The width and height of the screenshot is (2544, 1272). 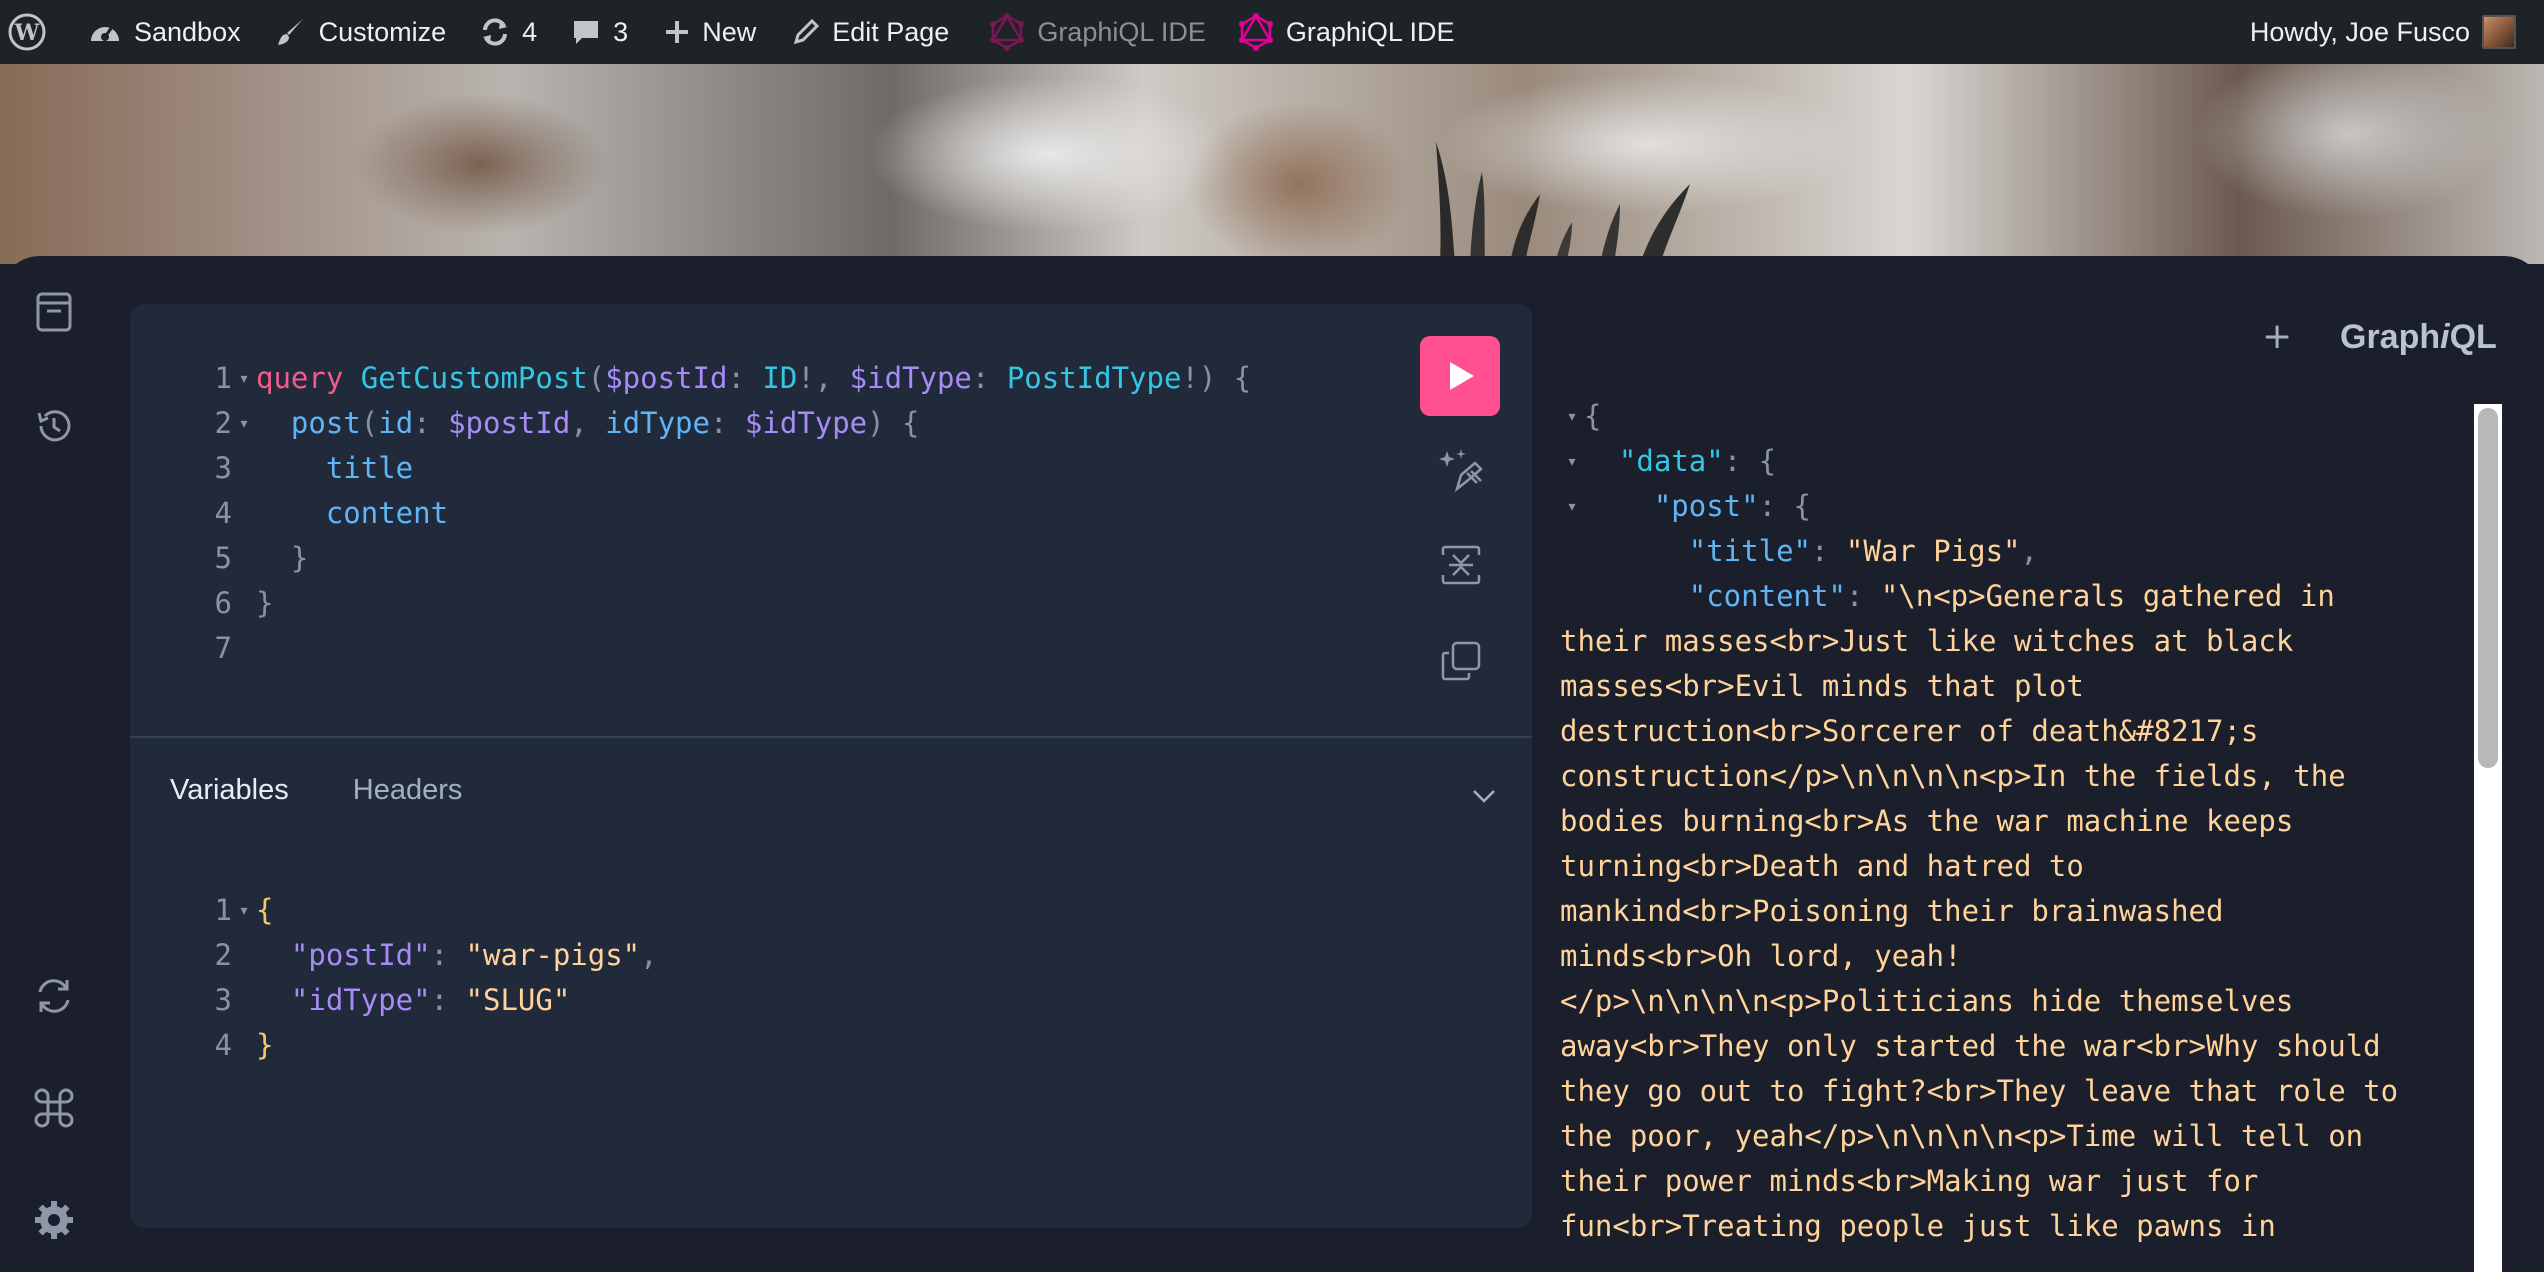 What do you see at coordinates (54, 1108) in the screenshot?
I see `shortcuts-icon` at bounding box center [54, 1108].